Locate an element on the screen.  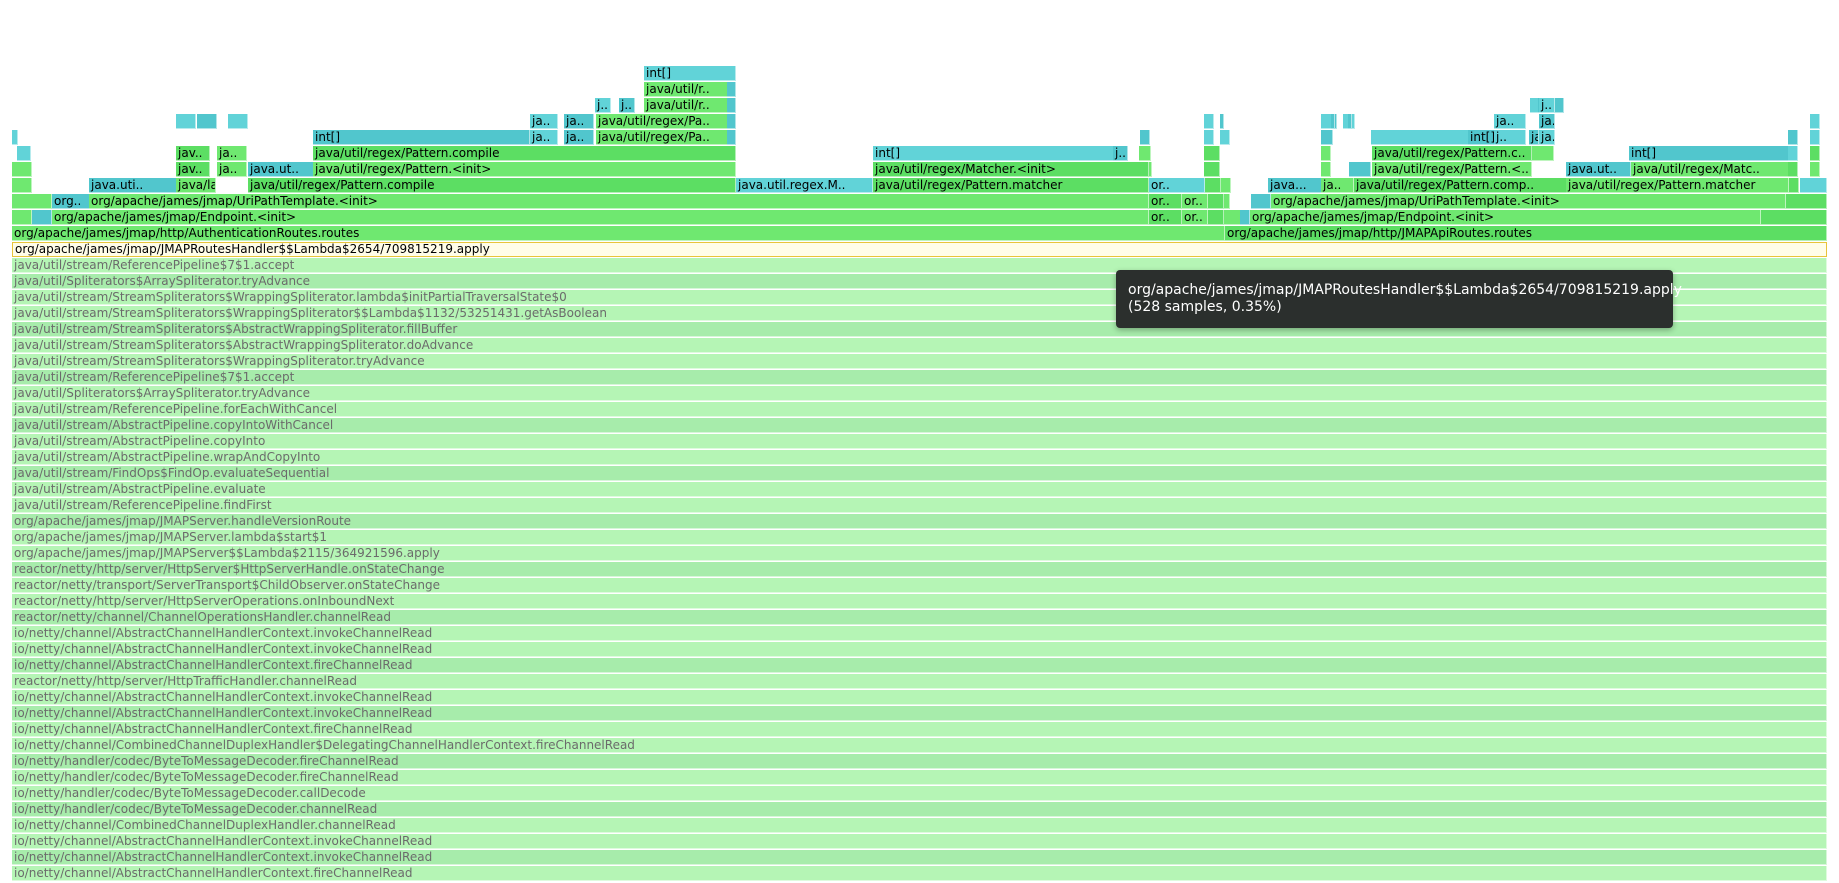
stack-frame-java-util-regex-pa: java/util/regex/Pa.. is located at coordinates (666, 121).